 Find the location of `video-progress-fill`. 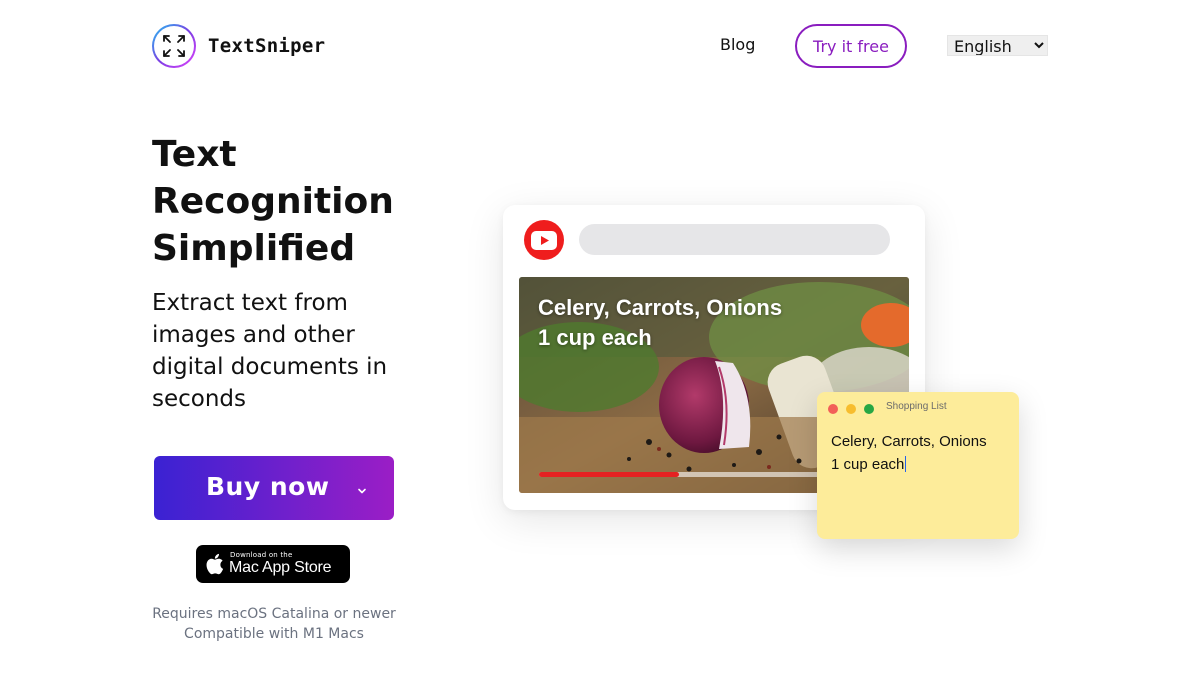

video-progress-fill is located at coordinates (609, 474).